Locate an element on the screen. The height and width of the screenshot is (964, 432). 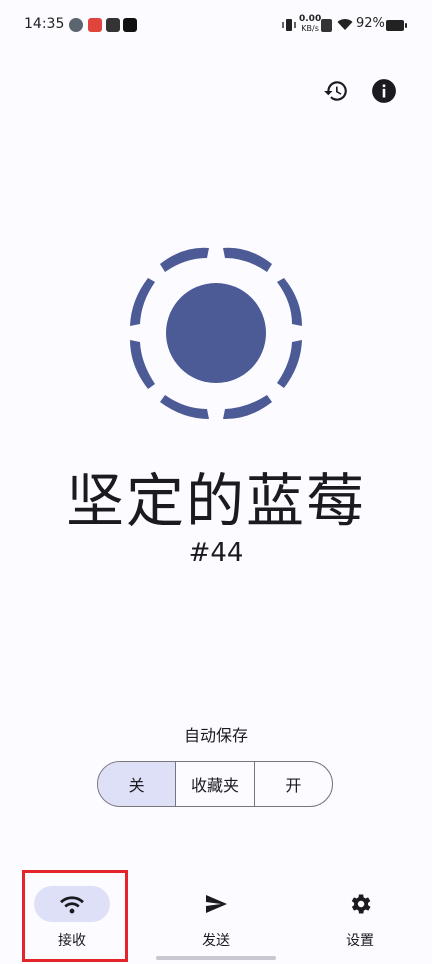
battery-percent: 92% is located at coordinates (370, 23).